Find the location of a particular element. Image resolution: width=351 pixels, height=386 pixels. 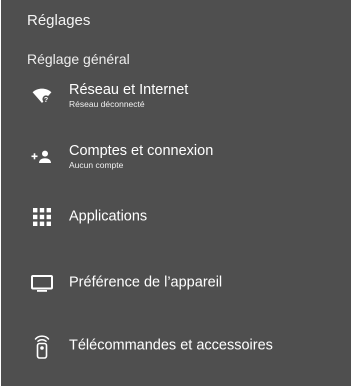

menu-item-sublabel: Aucun compte is located at coordinates (96, 165).